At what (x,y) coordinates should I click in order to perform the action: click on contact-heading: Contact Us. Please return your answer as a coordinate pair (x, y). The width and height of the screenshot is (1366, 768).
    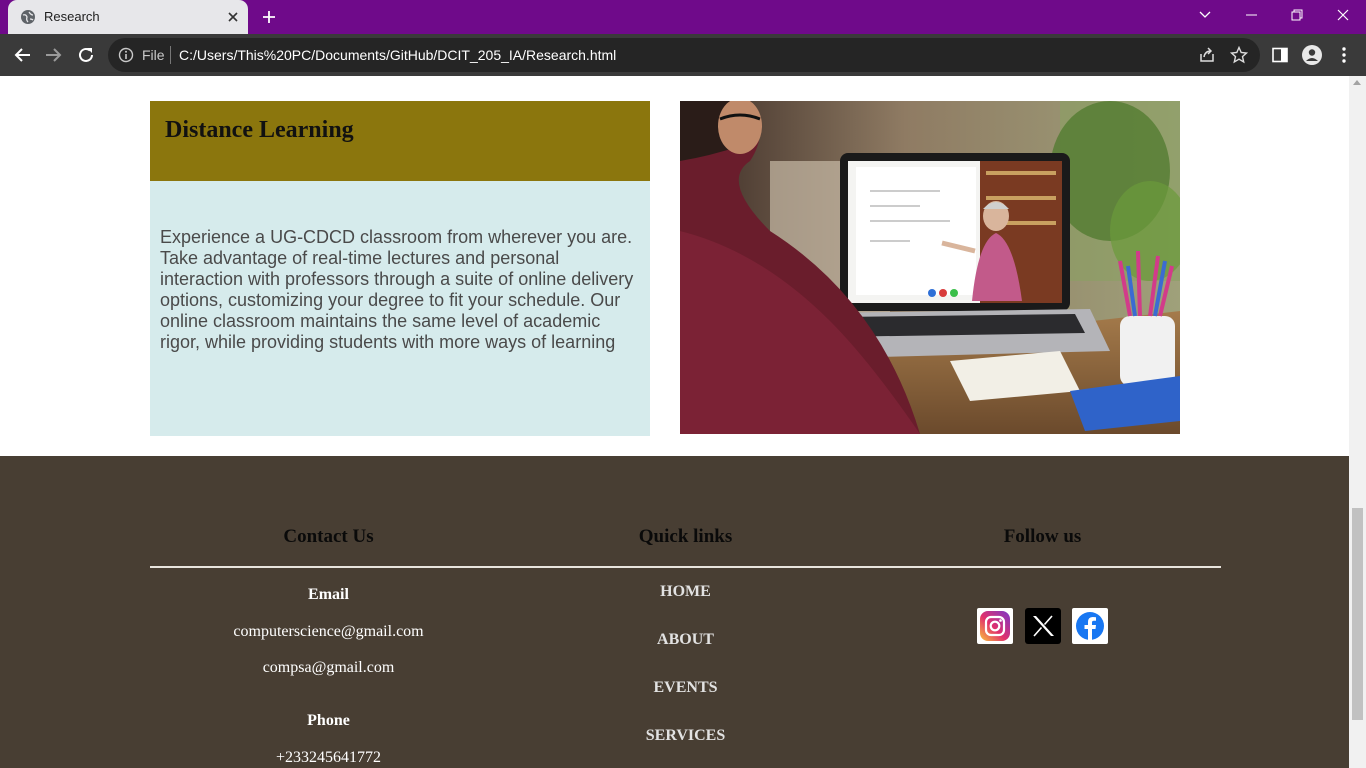
    Looking at the image, I should click on (328, 536).